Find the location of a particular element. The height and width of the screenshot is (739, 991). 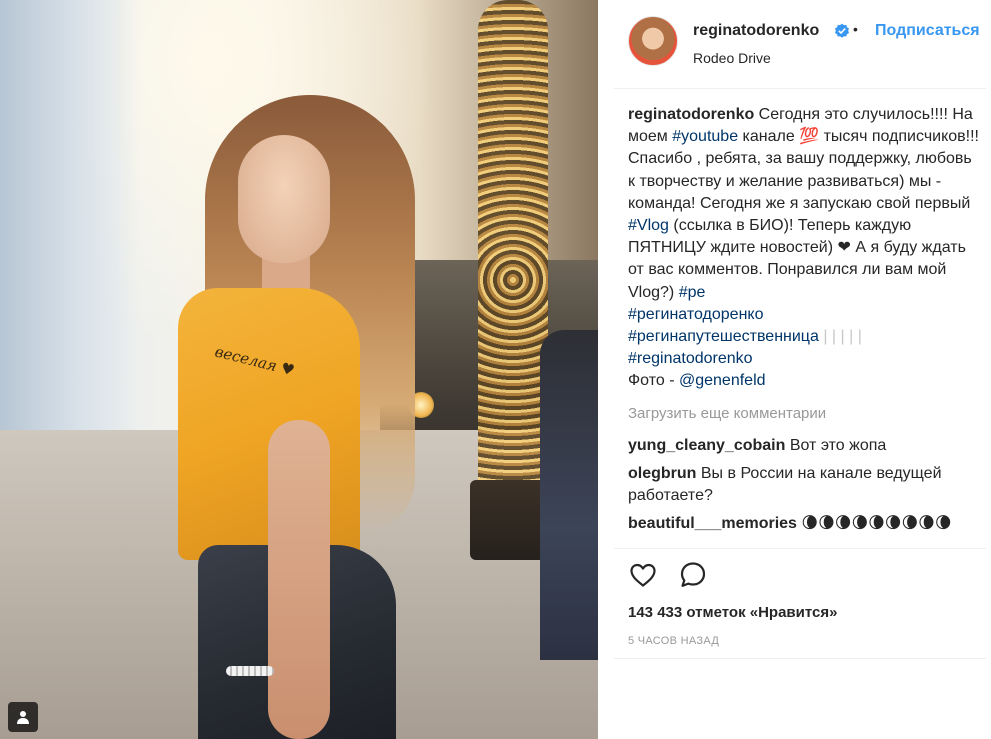

follow-button: Подписаться is located at coordinates (927, 31).